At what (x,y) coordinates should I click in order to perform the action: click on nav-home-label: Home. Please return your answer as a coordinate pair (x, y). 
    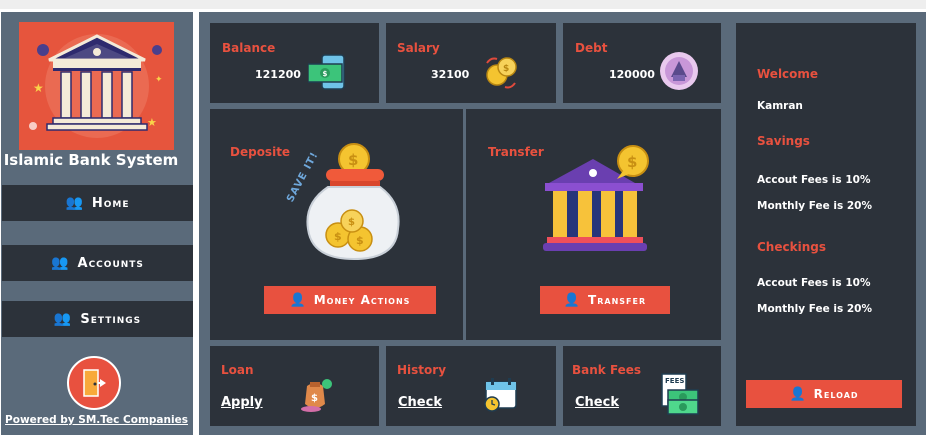
    Looking at the image, I should click on (110, 203).